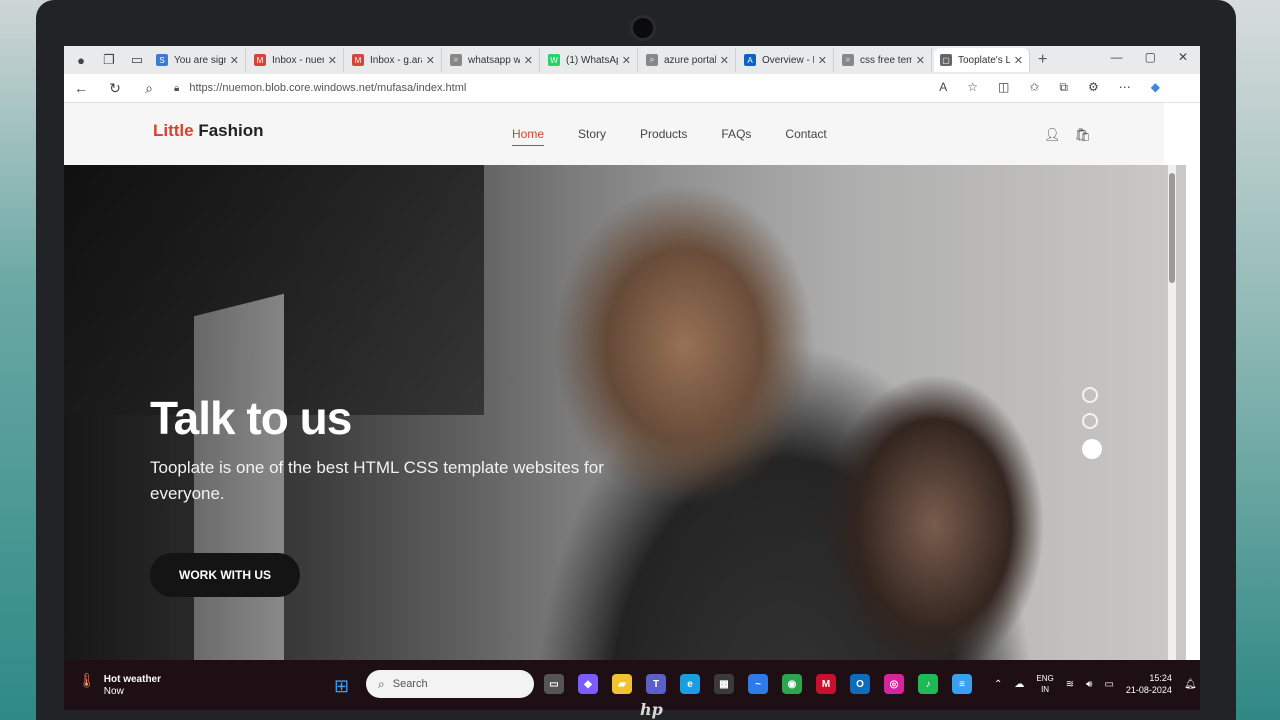  What do you see at coordinates (1044, 684) in the screenshot?
I see `language-indicator: ENG IN` at bounding box center [1044, 684].